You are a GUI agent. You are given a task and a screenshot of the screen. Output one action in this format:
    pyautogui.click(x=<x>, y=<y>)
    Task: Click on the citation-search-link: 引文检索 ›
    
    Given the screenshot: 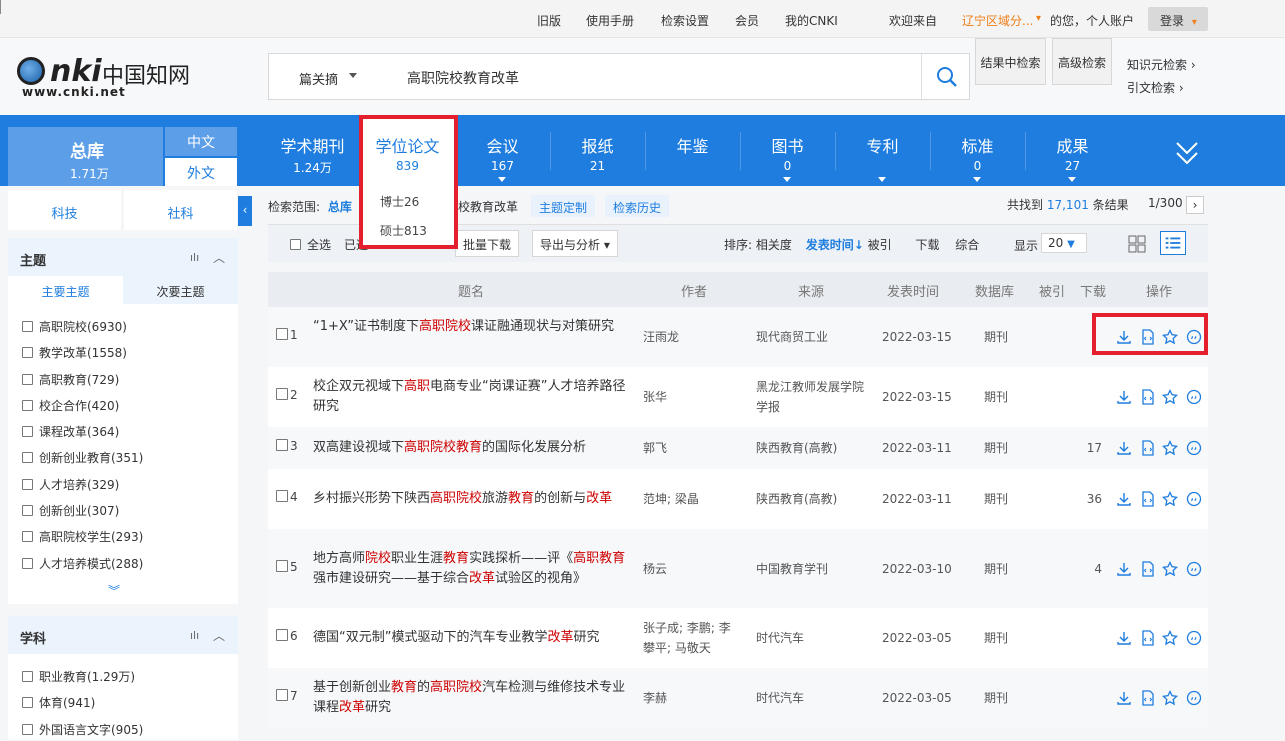 What is the action you would take?
    pyautogui.click(x=1155, y=87)
    